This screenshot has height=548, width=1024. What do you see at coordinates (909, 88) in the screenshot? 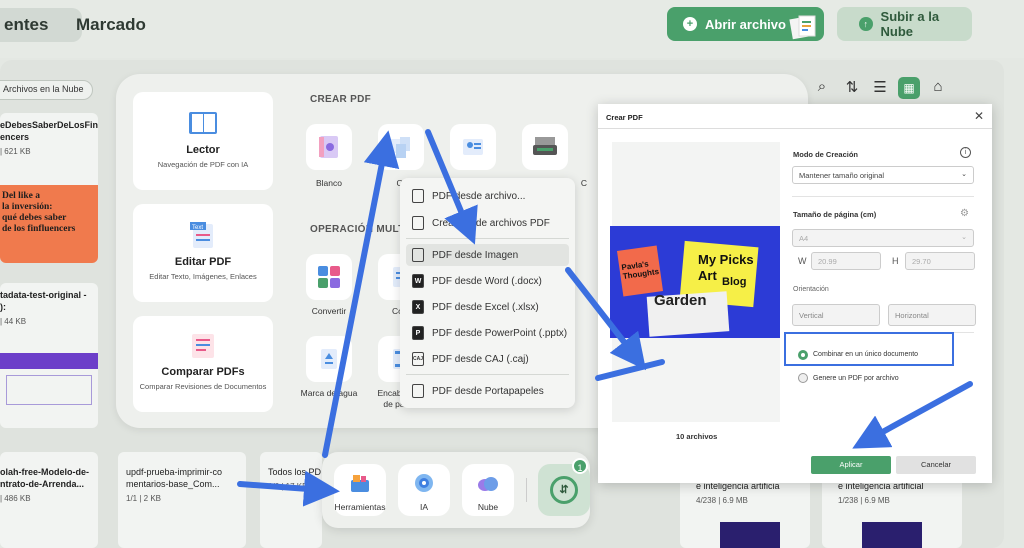
I see `grid-view-icon: ▦` at bounding box center [909, 88].